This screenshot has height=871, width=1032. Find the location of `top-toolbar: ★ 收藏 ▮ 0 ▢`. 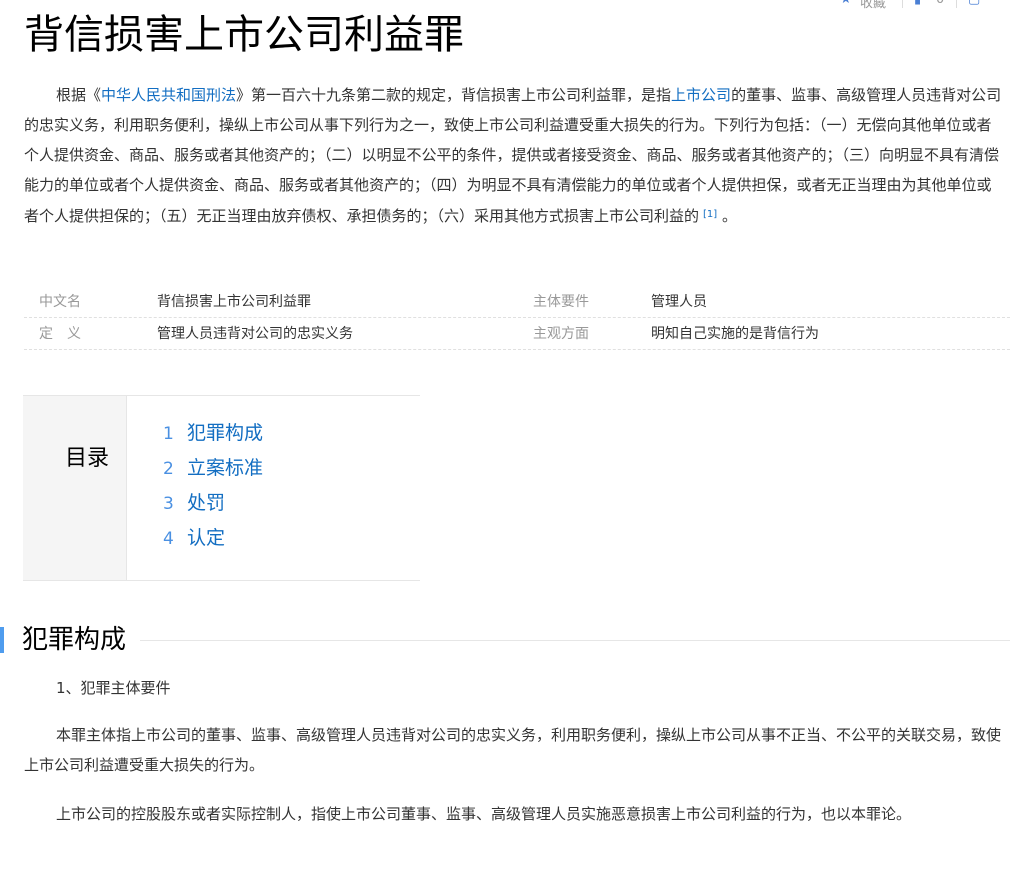

top-toolbar: ★ 收藏 ▮ 0 ▢ is located at coordinates (932, 5).